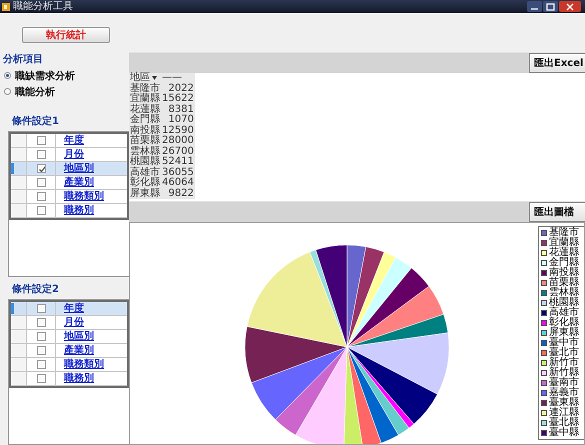  I want to click on close-button, so click(570, 6).